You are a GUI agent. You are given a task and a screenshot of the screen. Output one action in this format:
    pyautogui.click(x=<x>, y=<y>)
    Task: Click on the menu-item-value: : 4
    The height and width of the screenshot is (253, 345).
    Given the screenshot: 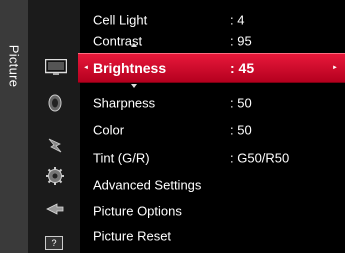 What is the action you would take?
    pyautogui.click(x=237, y=20)
    